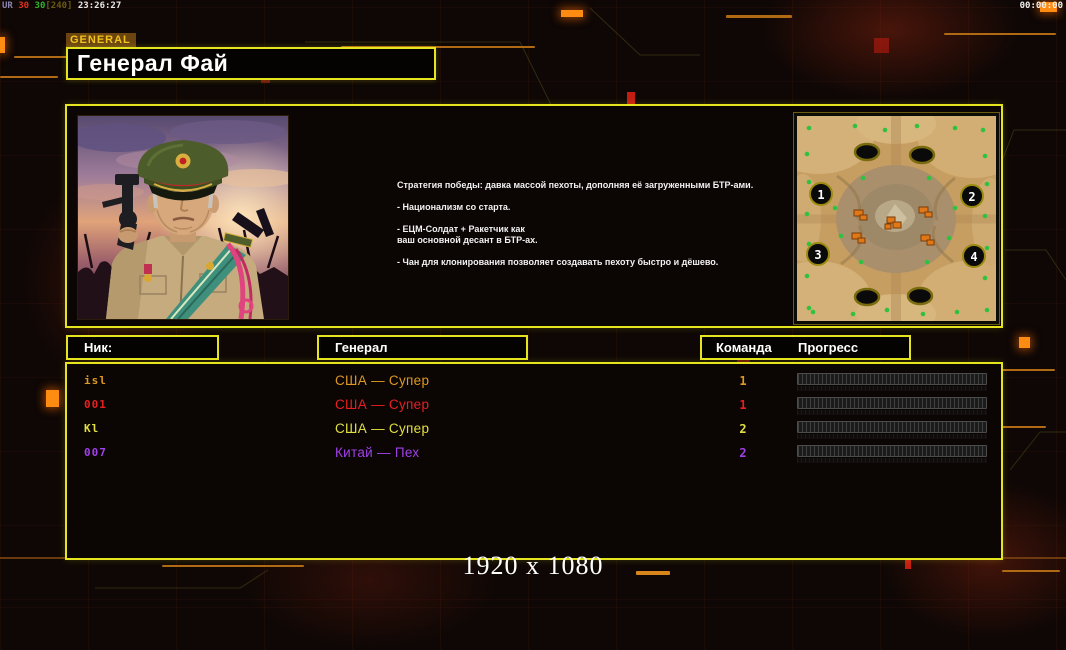  I want to click on debug-readout: UR 30 30[240] 23:26:27, so click(61, 6).